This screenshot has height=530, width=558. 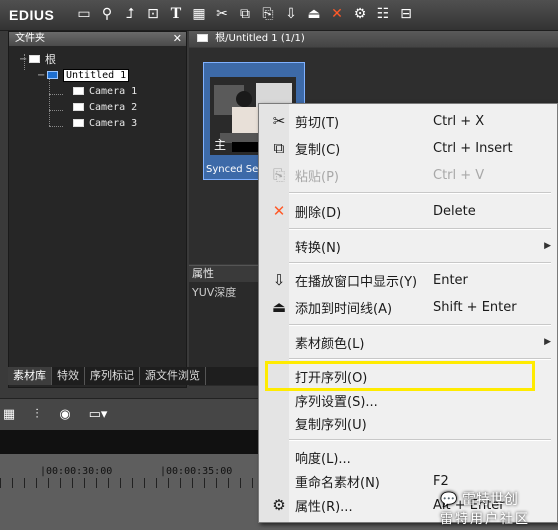 I want to click on app-title: EDIUS, so click(x=32, y=15).